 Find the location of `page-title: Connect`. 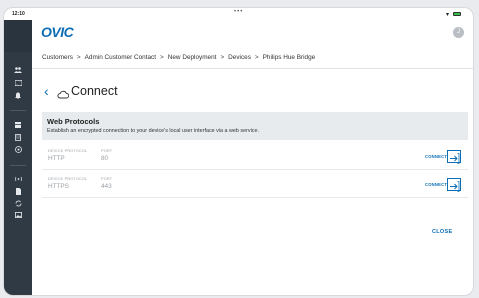

page-title: Connect is located at coordinates (94, 91).